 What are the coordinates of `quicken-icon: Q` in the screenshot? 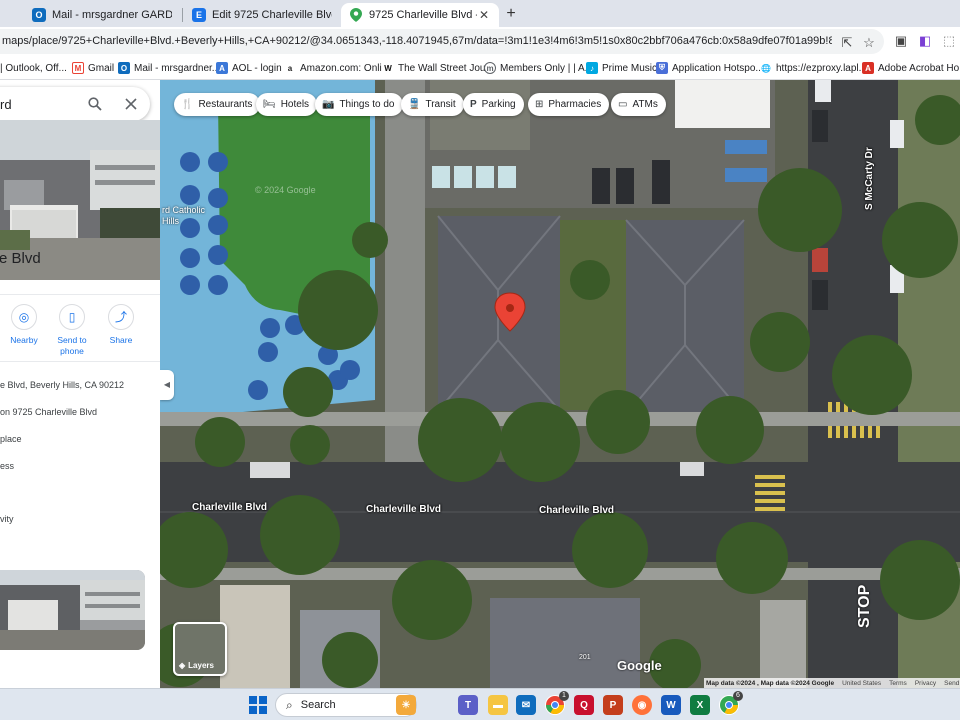 It's located at (584, 705).